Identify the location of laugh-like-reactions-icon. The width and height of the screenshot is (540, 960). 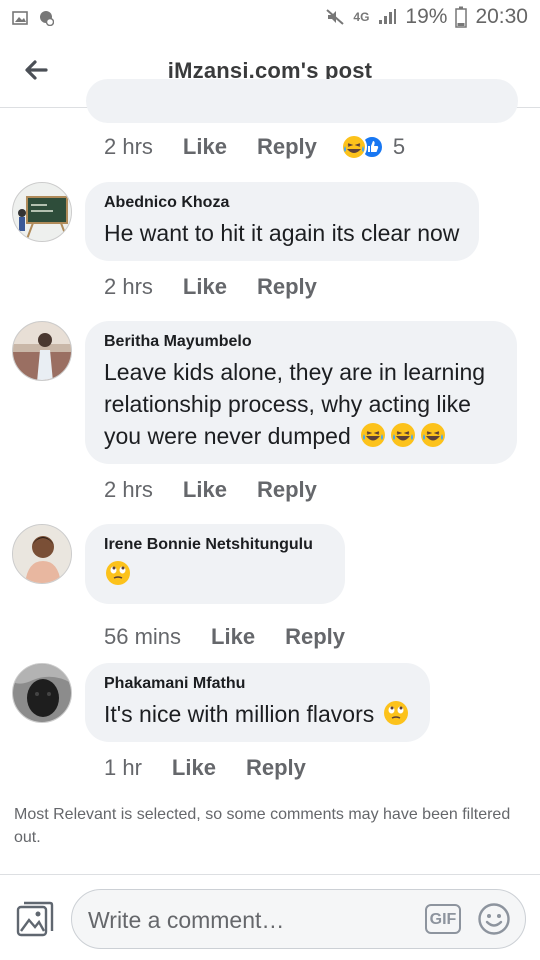
(362, 147).